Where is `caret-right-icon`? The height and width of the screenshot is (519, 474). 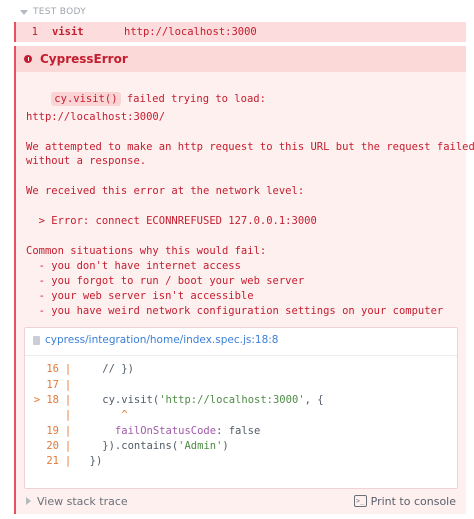 caret-right-icon is located at coordinates (28, 501).